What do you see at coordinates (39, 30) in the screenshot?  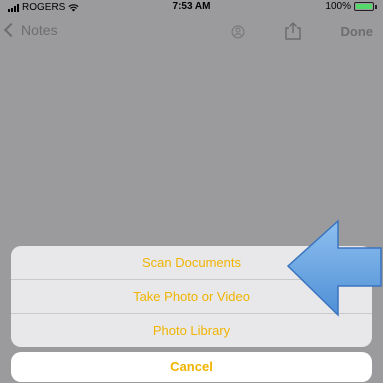 I see `back-label: Notes` at bounding box center [39, 30].